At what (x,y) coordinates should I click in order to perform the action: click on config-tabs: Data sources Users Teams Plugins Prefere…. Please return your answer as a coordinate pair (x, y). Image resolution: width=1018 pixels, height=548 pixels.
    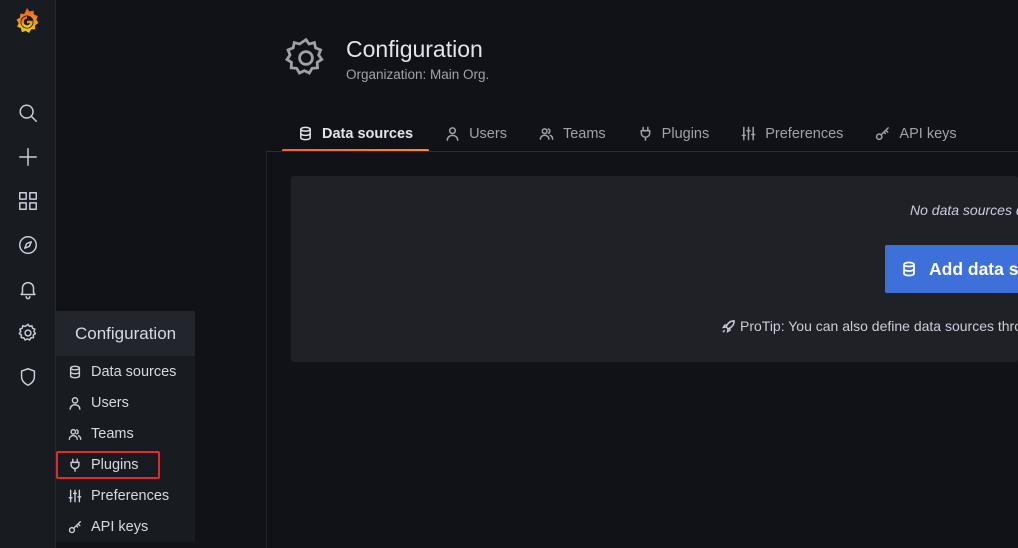
    Looking at the image, I should click on (627, 134).